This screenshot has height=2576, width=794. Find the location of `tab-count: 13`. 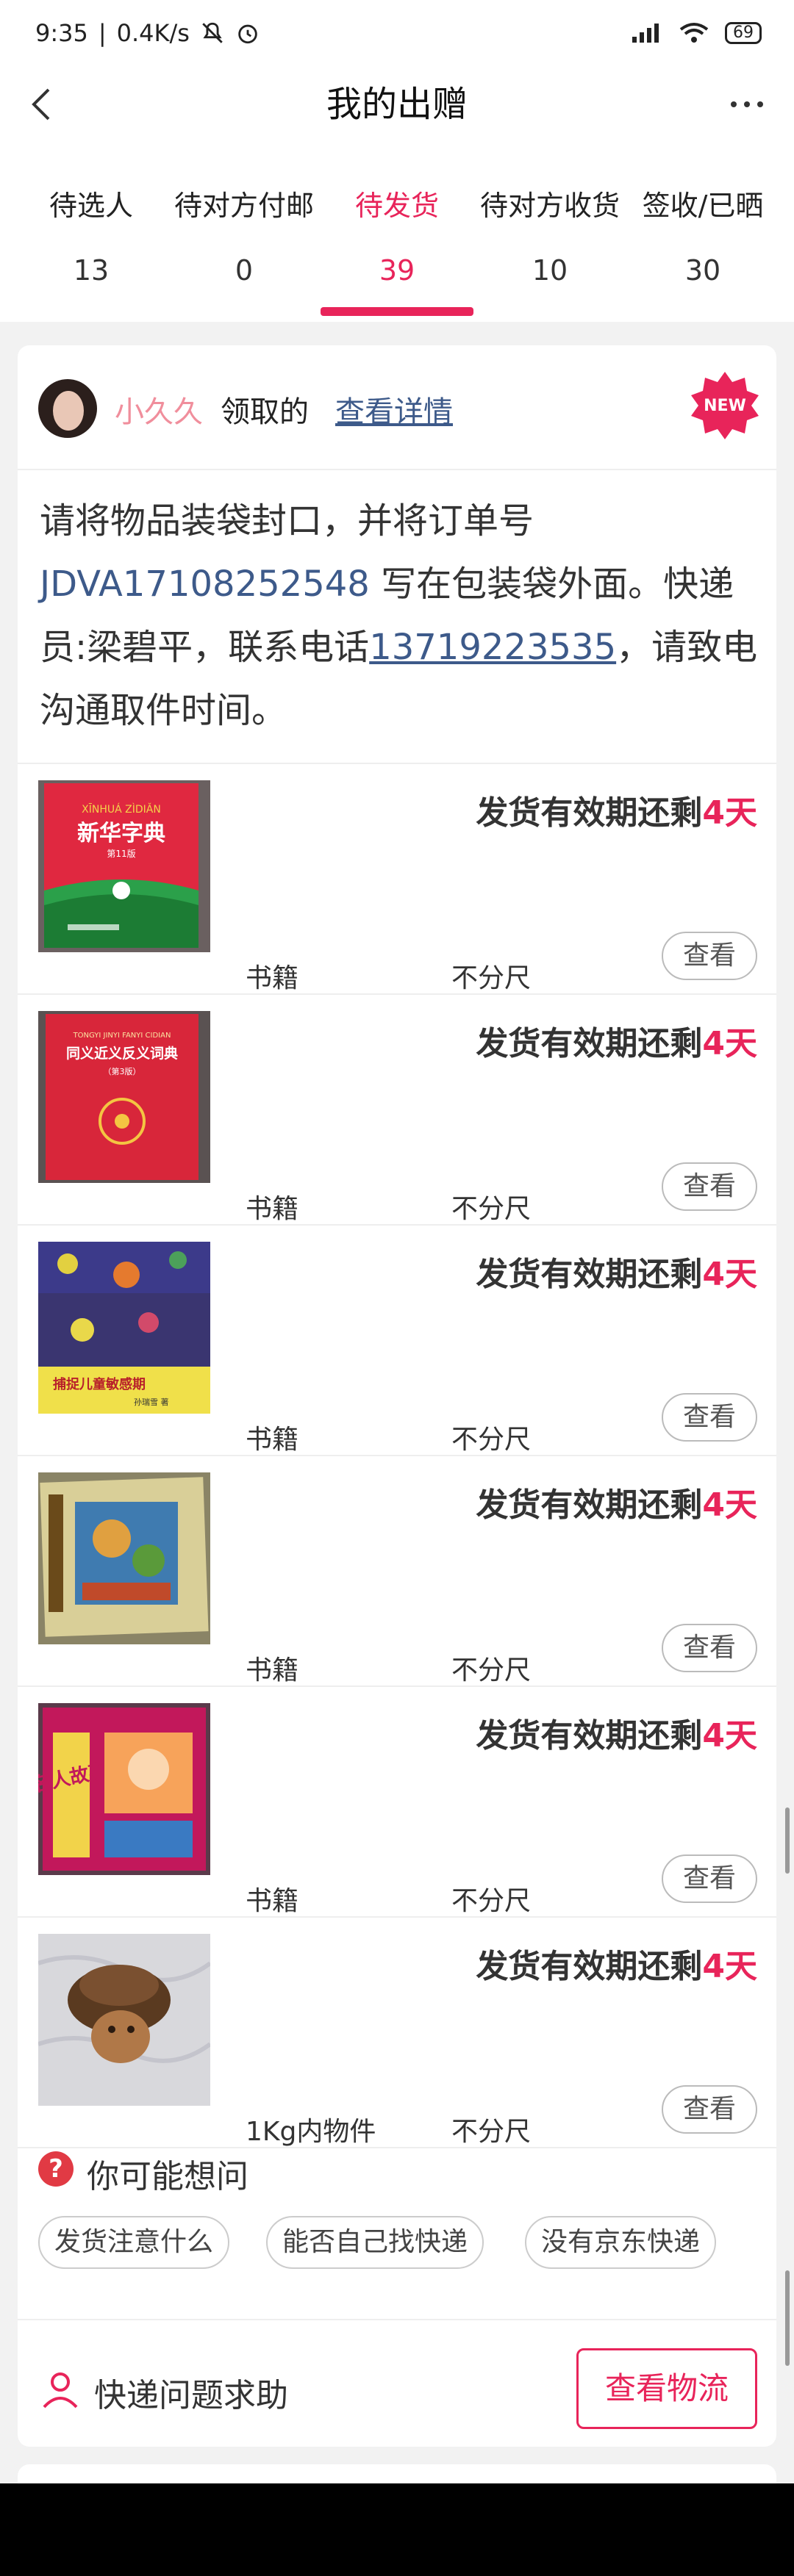

tab-count: 13 is located at coordinates (91, 270).